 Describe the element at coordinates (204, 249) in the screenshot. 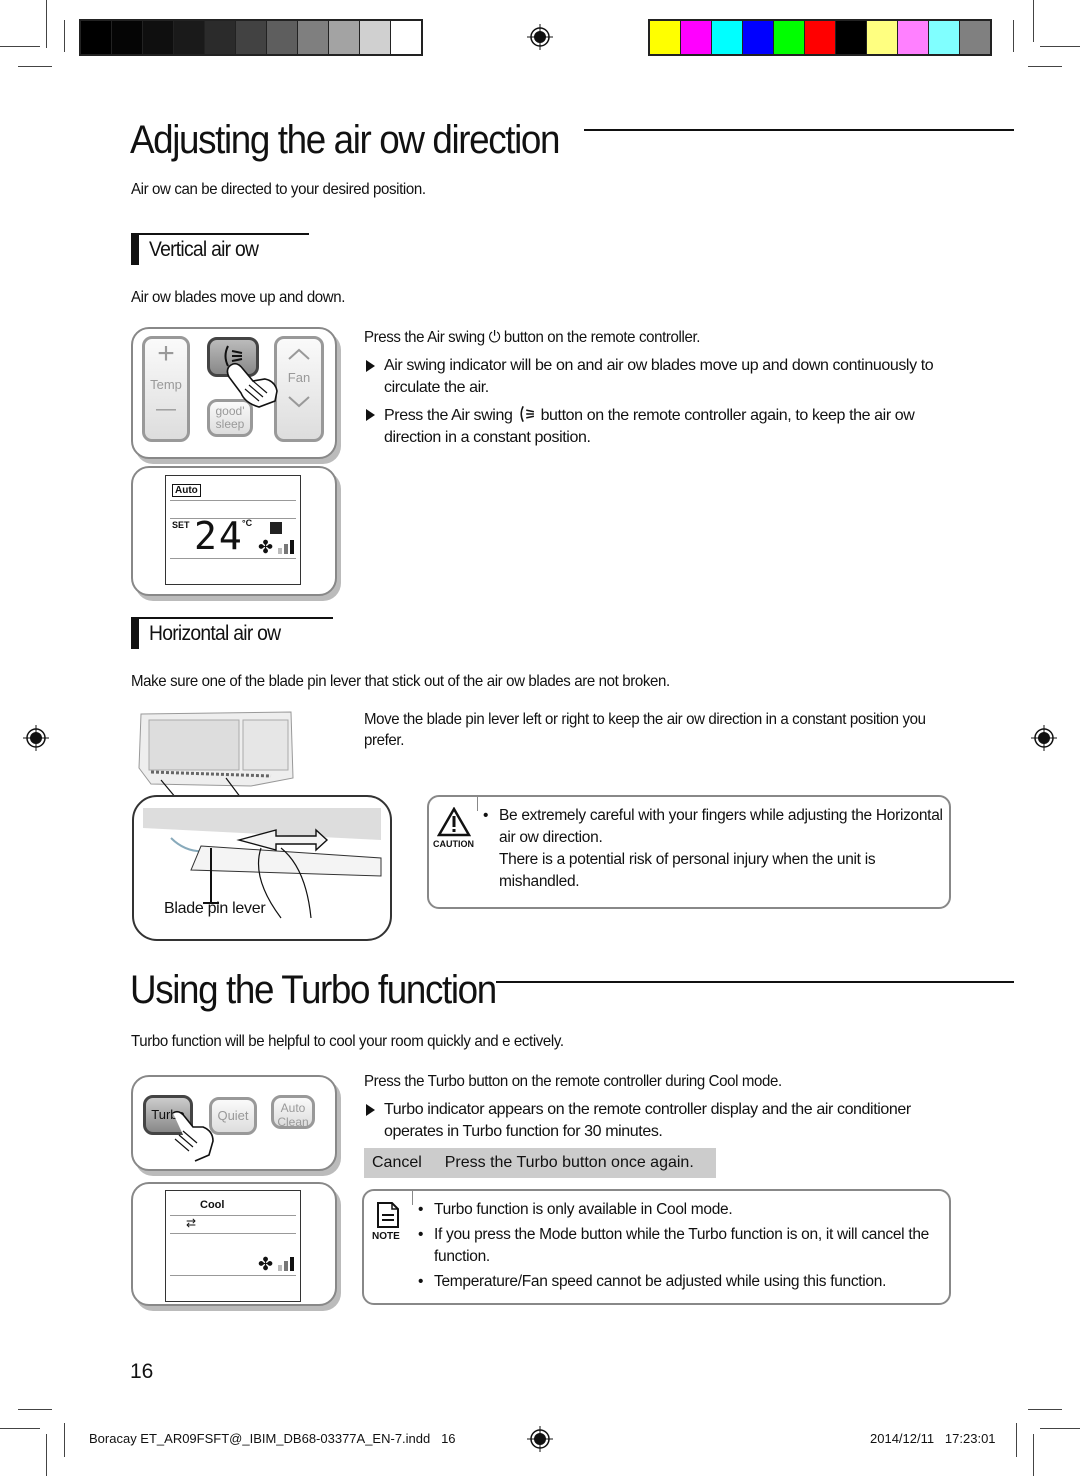

I see `subheading-vertical-label: Vertical air ow` at that location.